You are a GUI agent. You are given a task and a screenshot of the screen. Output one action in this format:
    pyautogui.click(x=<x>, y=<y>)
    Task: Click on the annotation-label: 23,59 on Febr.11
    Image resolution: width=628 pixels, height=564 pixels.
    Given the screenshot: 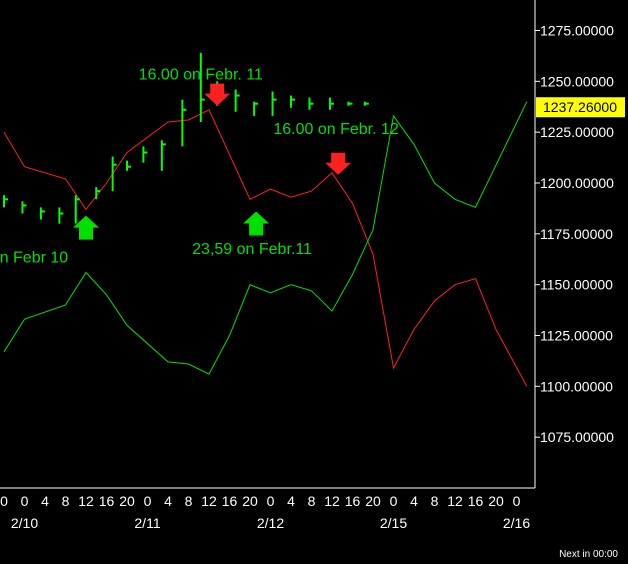 What is the action you would take?
    pyautogui.click(x=252, y=249)
    